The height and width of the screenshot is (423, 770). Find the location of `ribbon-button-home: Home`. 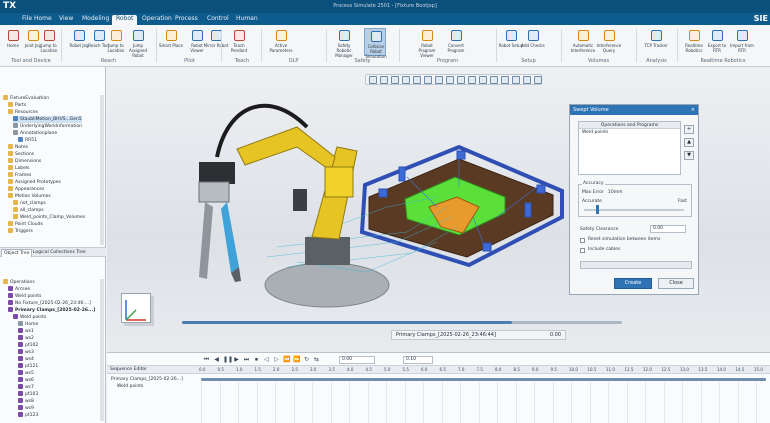

ribbon-button-home: Home is located at coordinates (13, 42).